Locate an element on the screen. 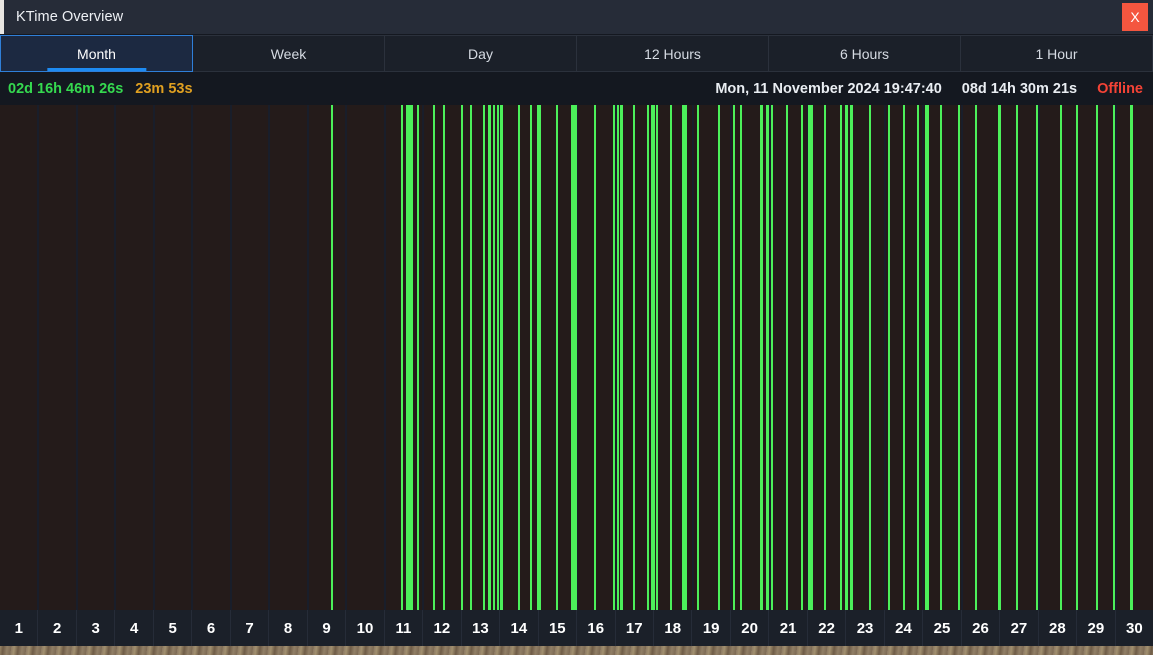 The width and height of the screenshot is (1153, 655). axis-day-label: 13 is located at coordinates (481, 628).